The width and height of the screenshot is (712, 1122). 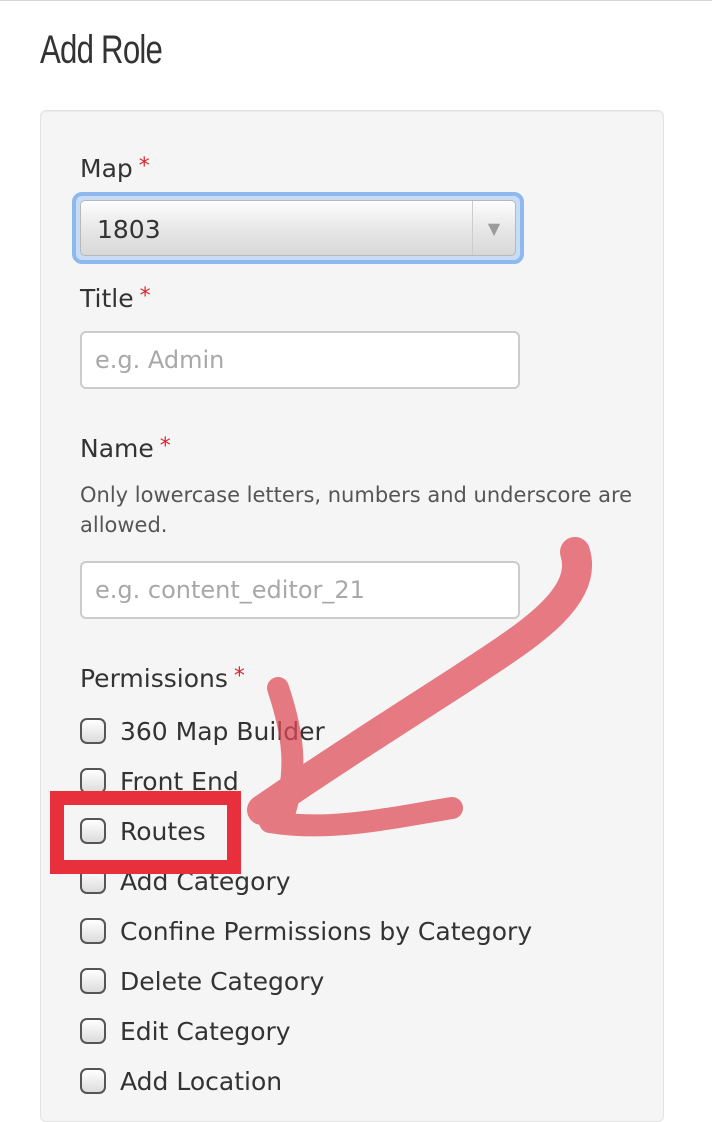 I want to click on permission-confine-by-category: Confine Permissions by Category, so click(x=306, y=931).